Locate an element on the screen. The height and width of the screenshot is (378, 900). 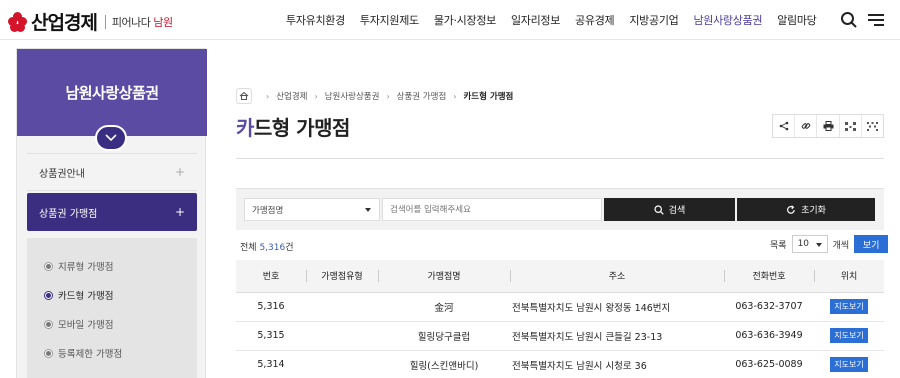
search-panel: 가맹점명 검색 초기화 is located at coordinates (560, 209).